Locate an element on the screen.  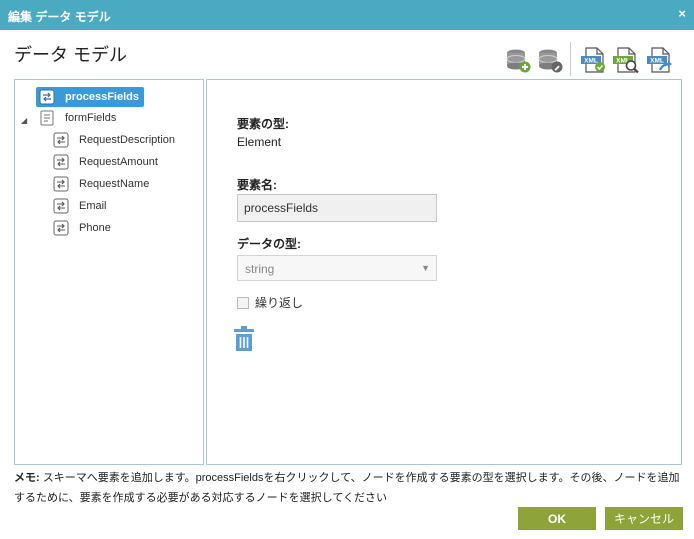
element-type-value: Element is located at coordinates (259, 142).